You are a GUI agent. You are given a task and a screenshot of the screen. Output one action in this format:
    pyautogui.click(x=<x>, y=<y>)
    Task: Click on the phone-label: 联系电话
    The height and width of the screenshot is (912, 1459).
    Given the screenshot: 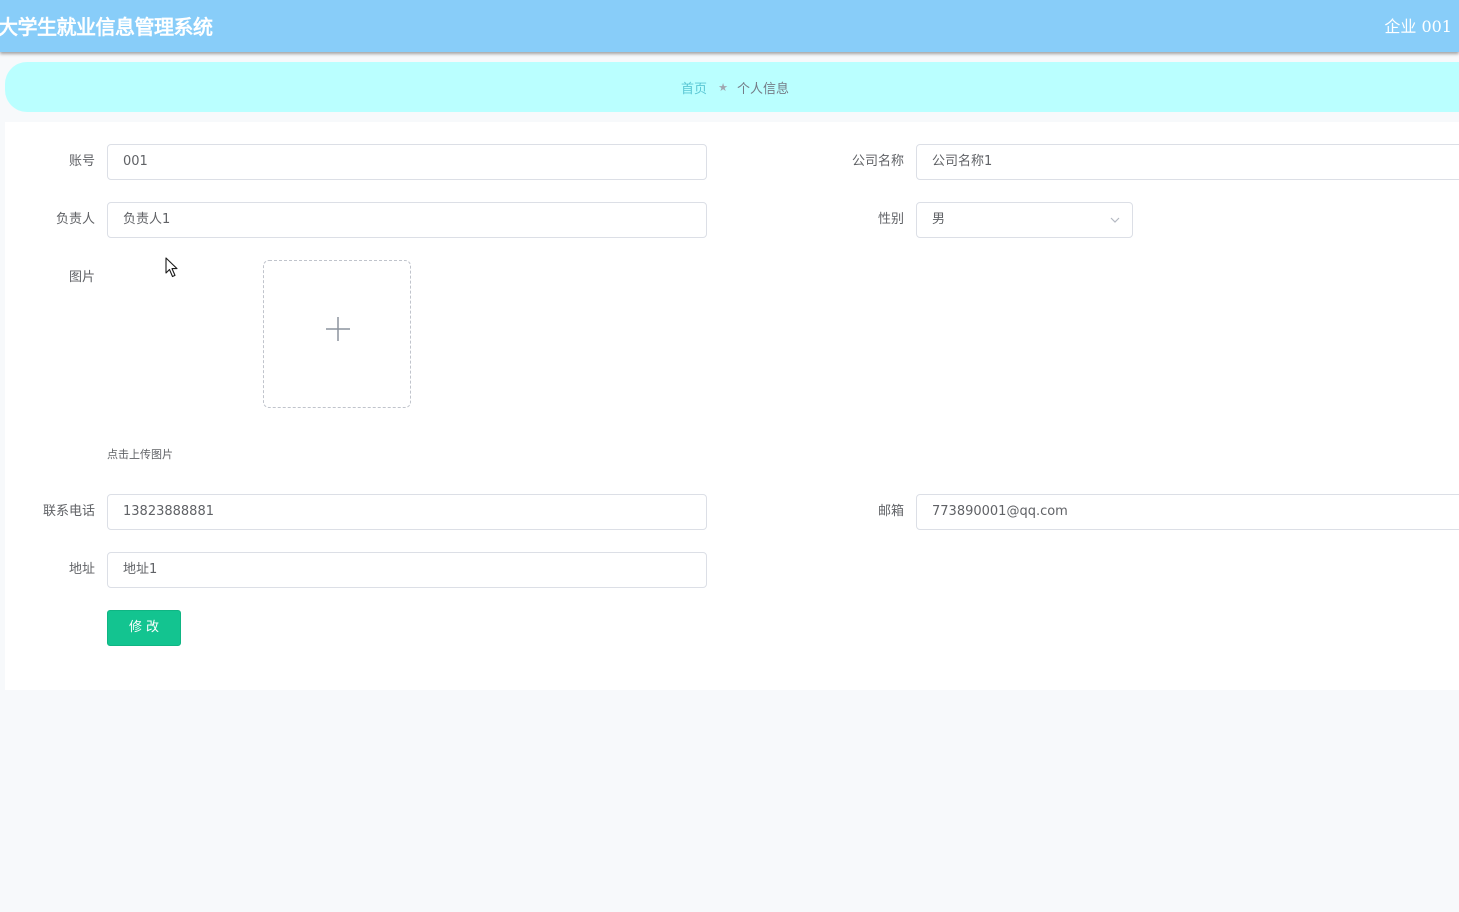 What is the action you would take?
    pyautogui.click(x=68, y=511)
    